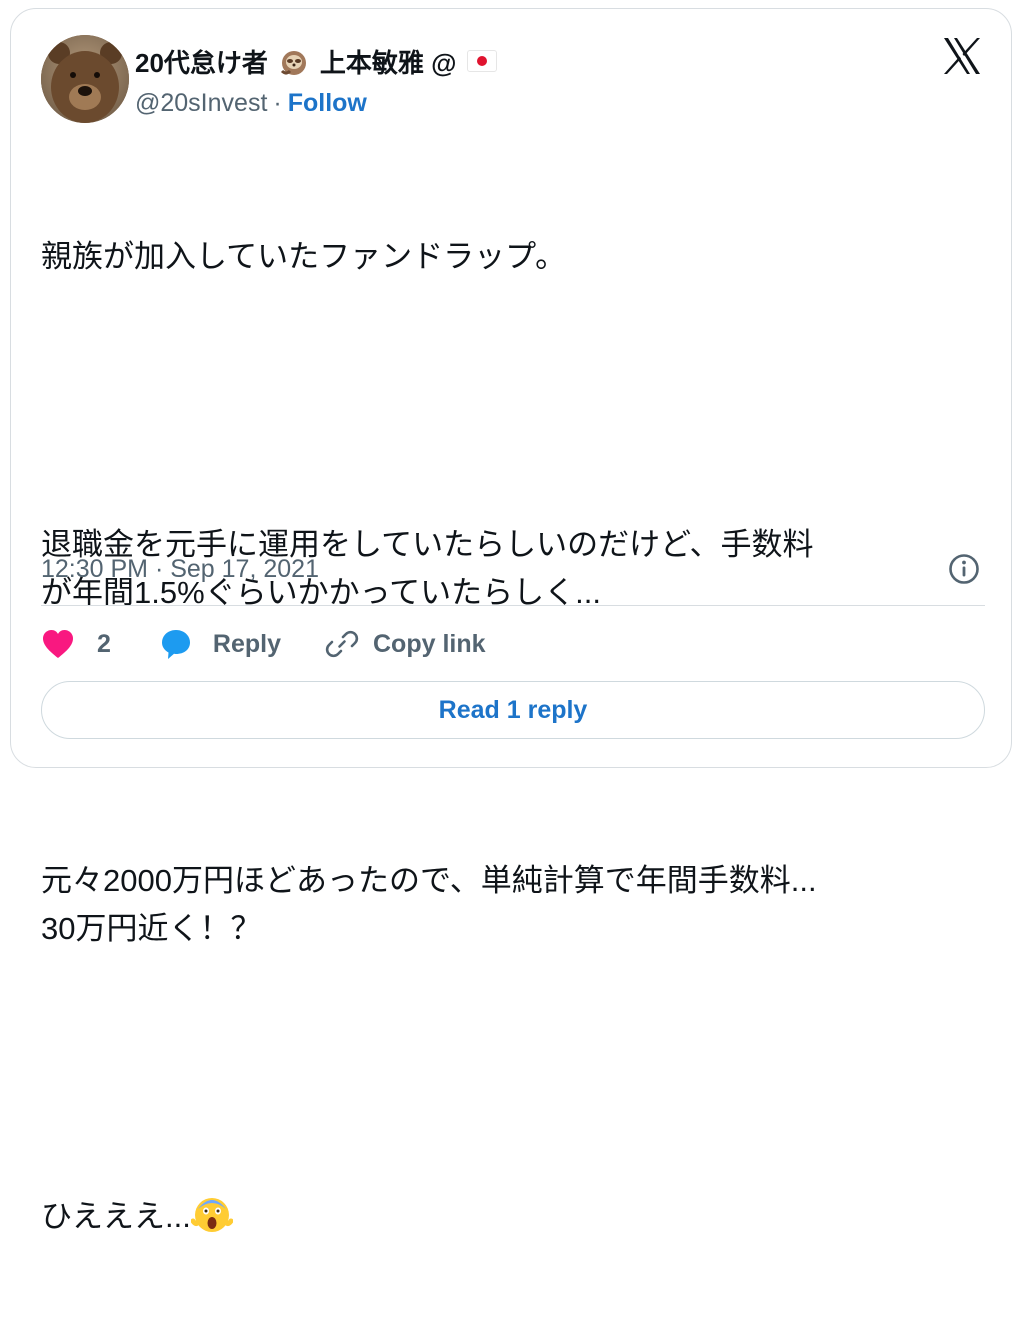 This screenshot has height=1337, width=1024. I want to click on japan-flag-icon, so click(481, 61).